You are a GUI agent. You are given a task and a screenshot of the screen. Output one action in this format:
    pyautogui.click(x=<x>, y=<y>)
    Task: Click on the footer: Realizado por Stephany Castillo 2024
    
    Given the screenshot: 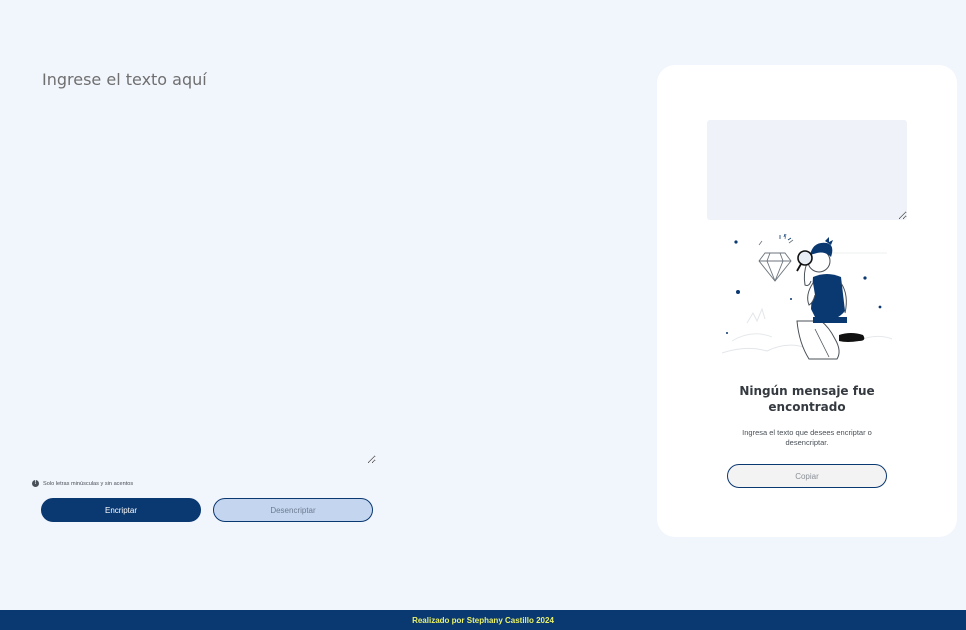 What is the action you would take?
    pyautogui.click(x=483, y=620)
    